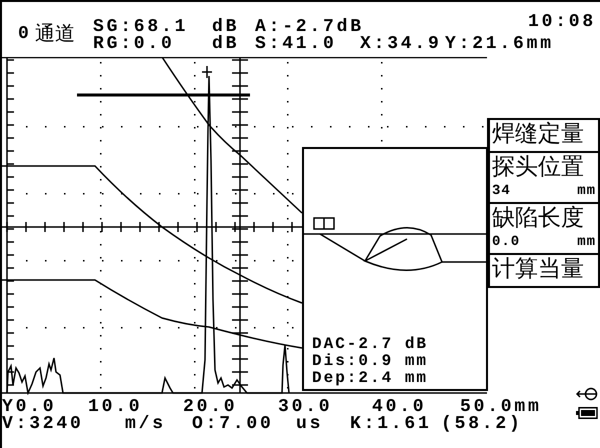 The width and height of the screenshot is (600, 448). Describe the element at coordinates (501, 191) in the screenshot. I see `menu-value: 34` at that location.